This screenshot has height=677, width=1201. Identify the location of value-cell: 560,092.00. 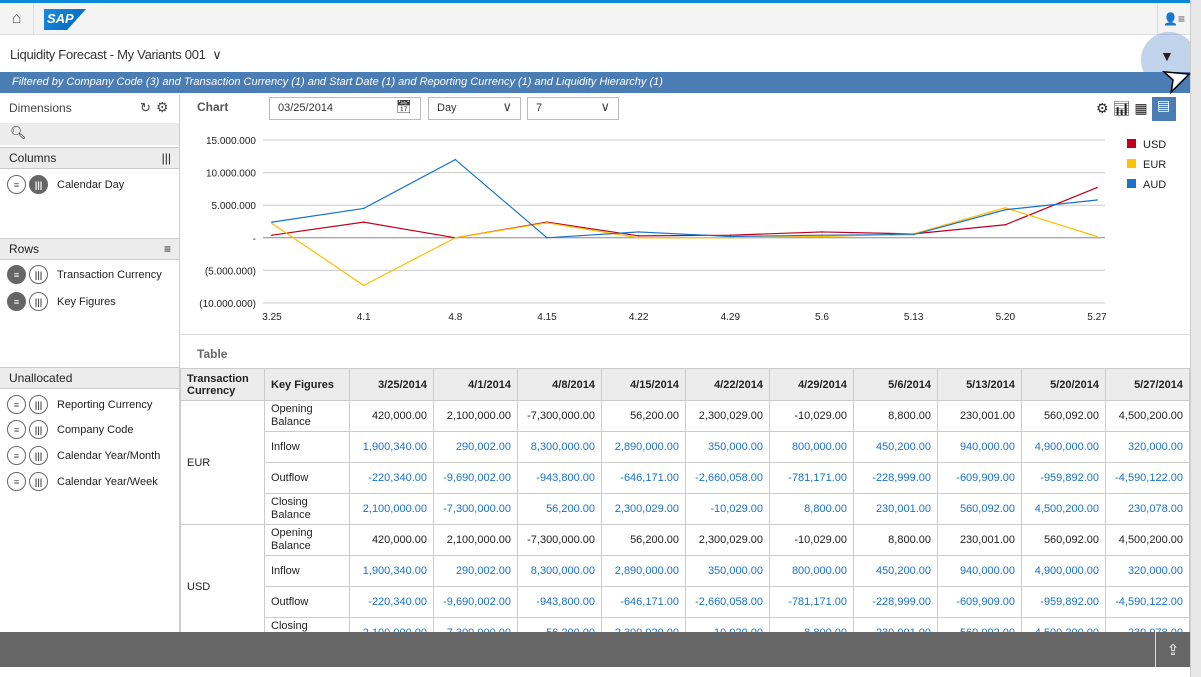
(979, 509).